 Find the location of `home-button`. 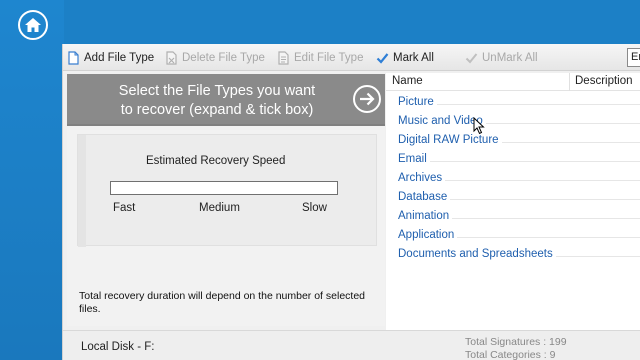

home-button is located at coordinates (33, 25).